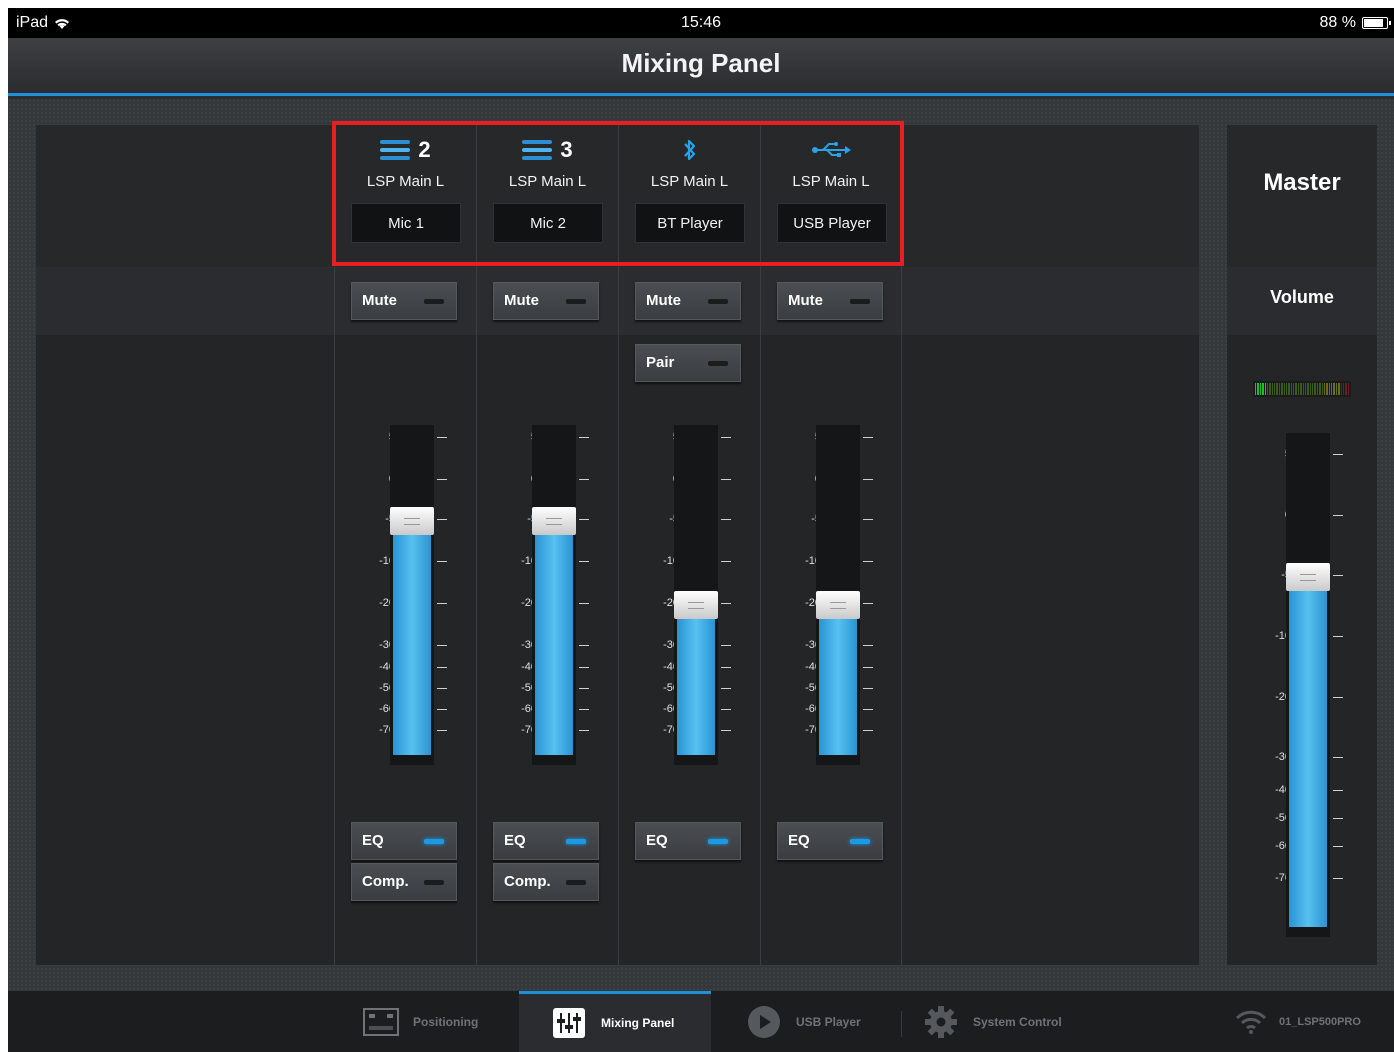 Image resolution: width=1394 pixels, height=1052 pixels. What do you see at coordinates (828, 1021) in the screenshot?
I see `tab-label: USB Player` at bounding box center [828, 1021].